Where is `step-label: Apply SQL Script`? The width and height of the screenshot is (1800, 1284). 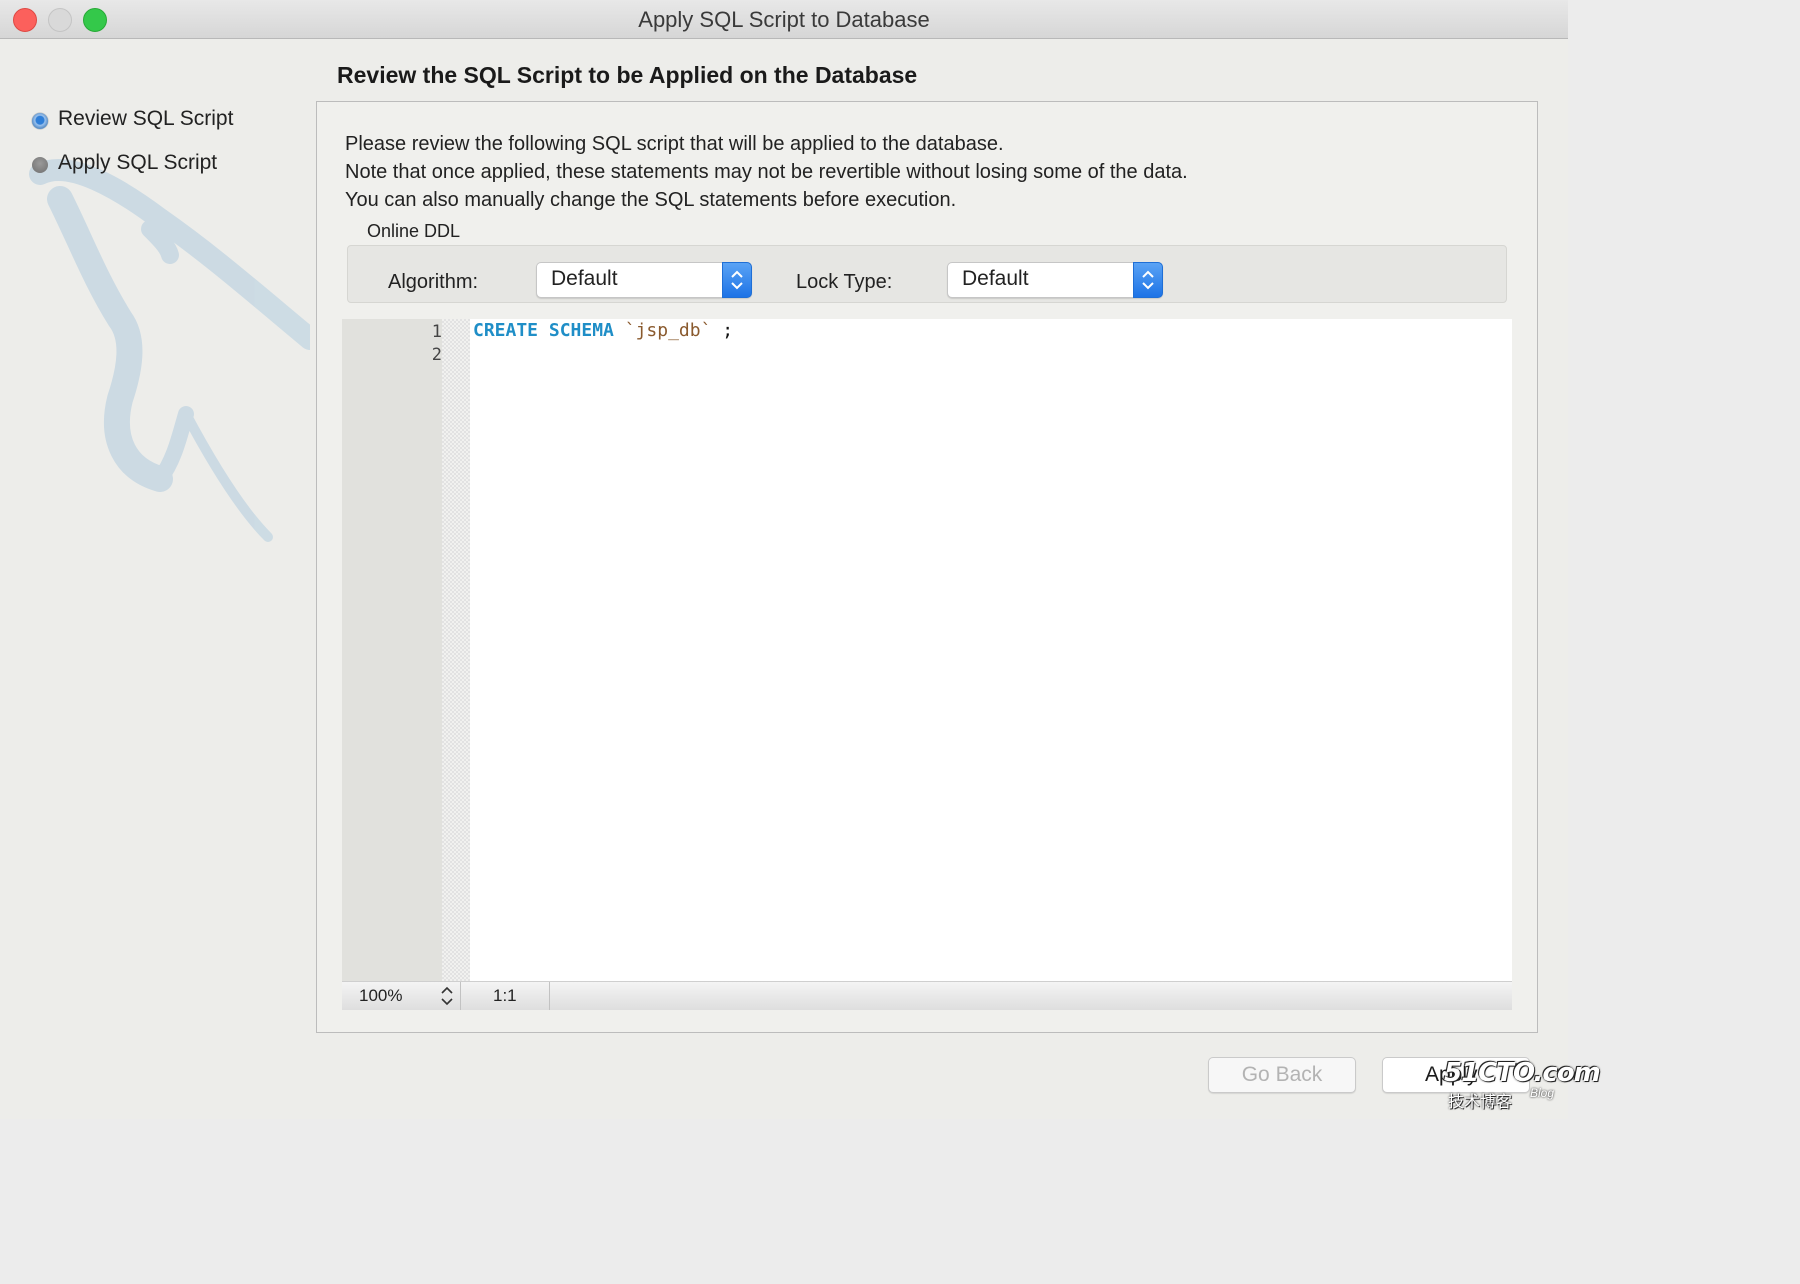
step-label: Apply SQL Script is located at coordinates (138, 162).